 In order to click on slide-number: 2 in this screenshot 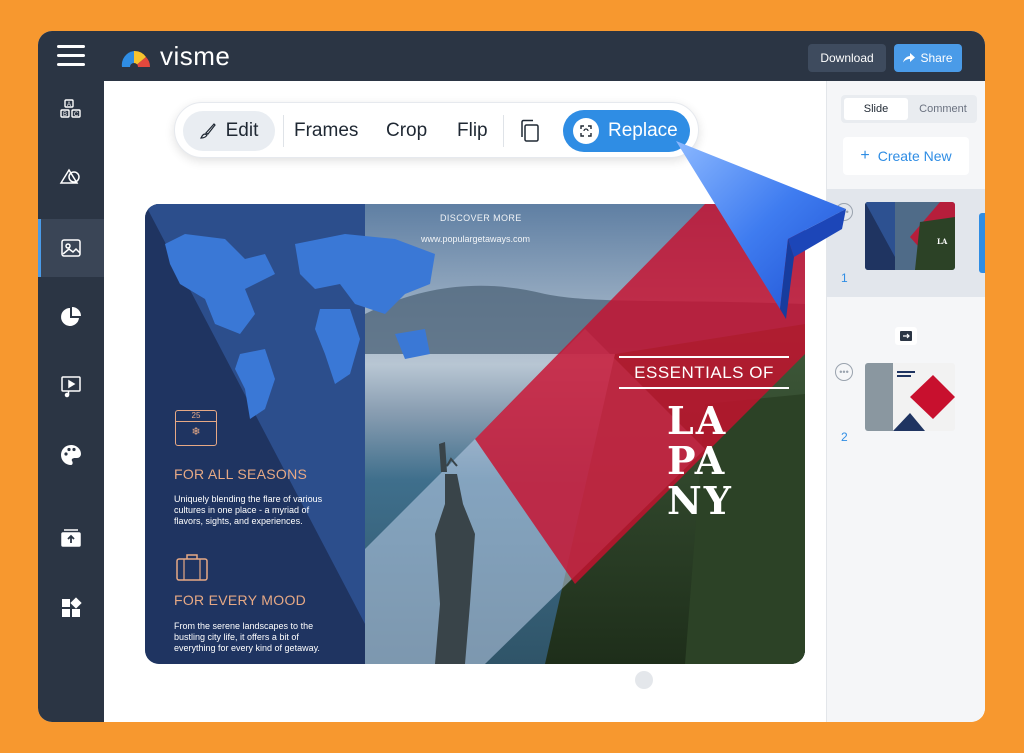, I will do `click(844, 437)`.